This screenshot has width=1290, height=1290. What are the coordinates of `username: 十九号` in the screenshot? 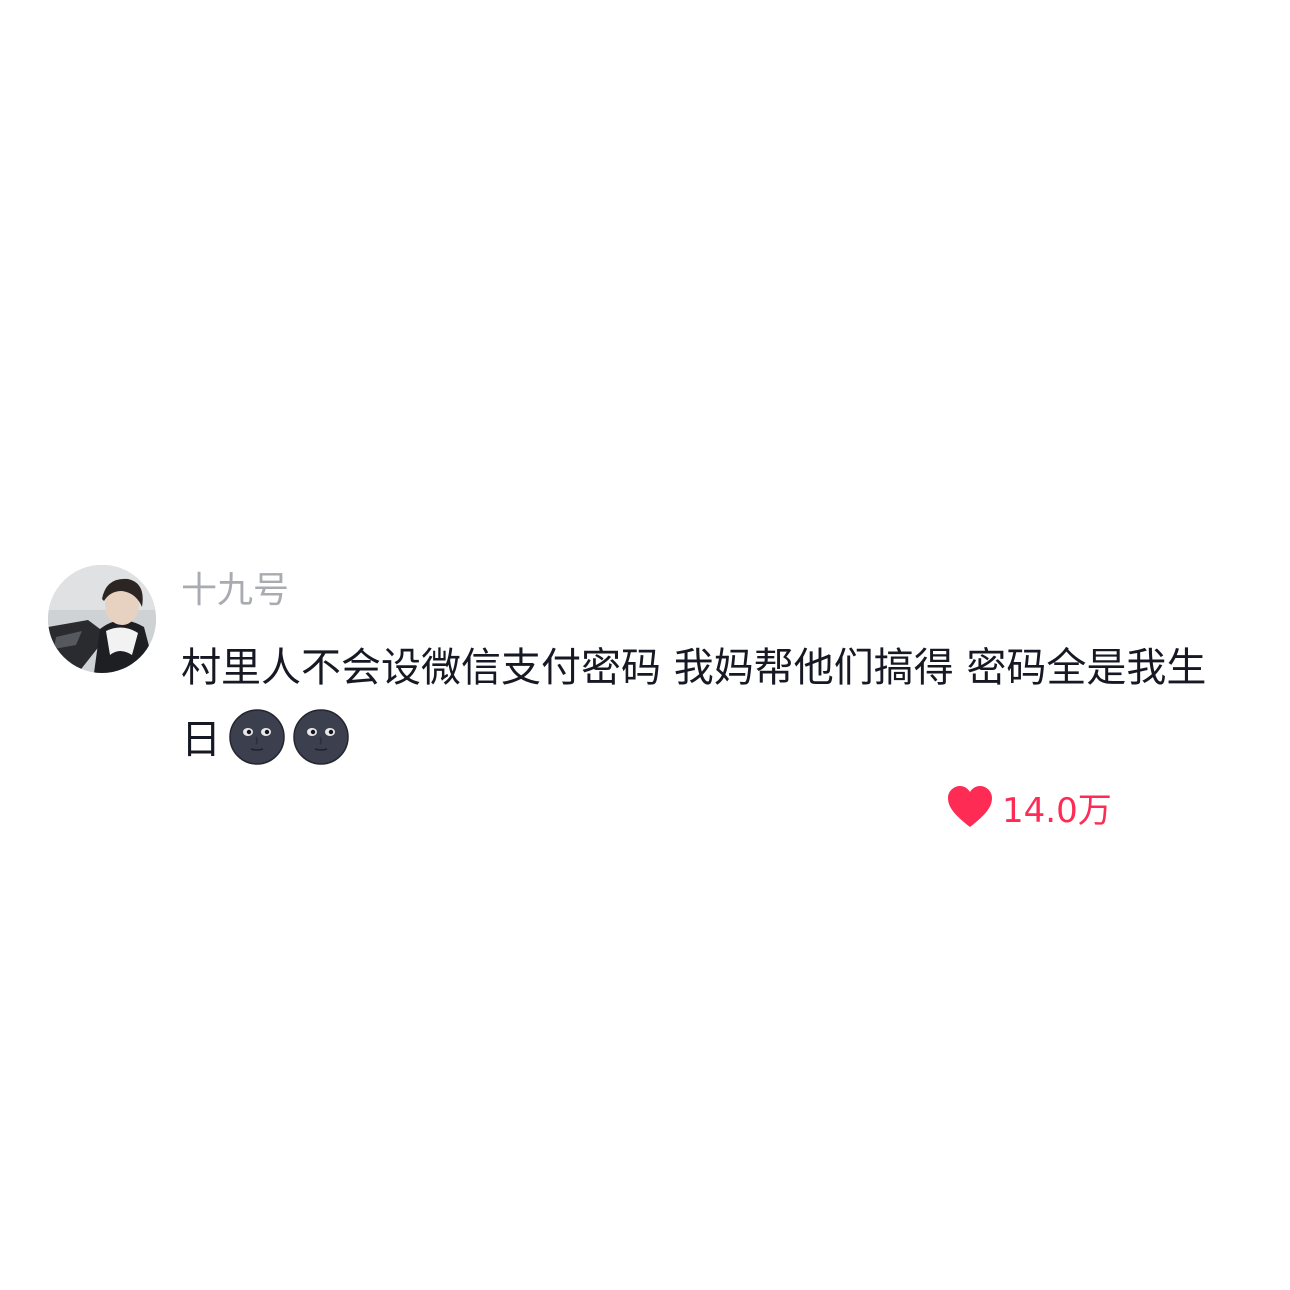 It's located at (235, 591).